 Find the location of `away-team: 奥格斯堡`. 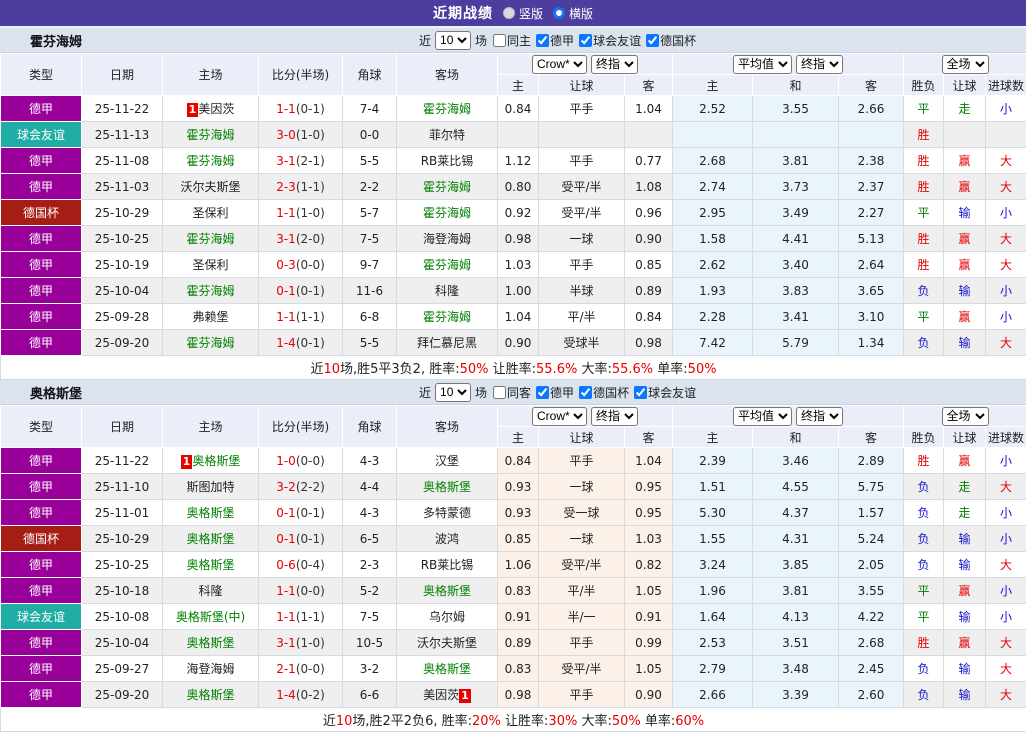

away-team: 奥格斯堡 is located at coordinates (447, 669).